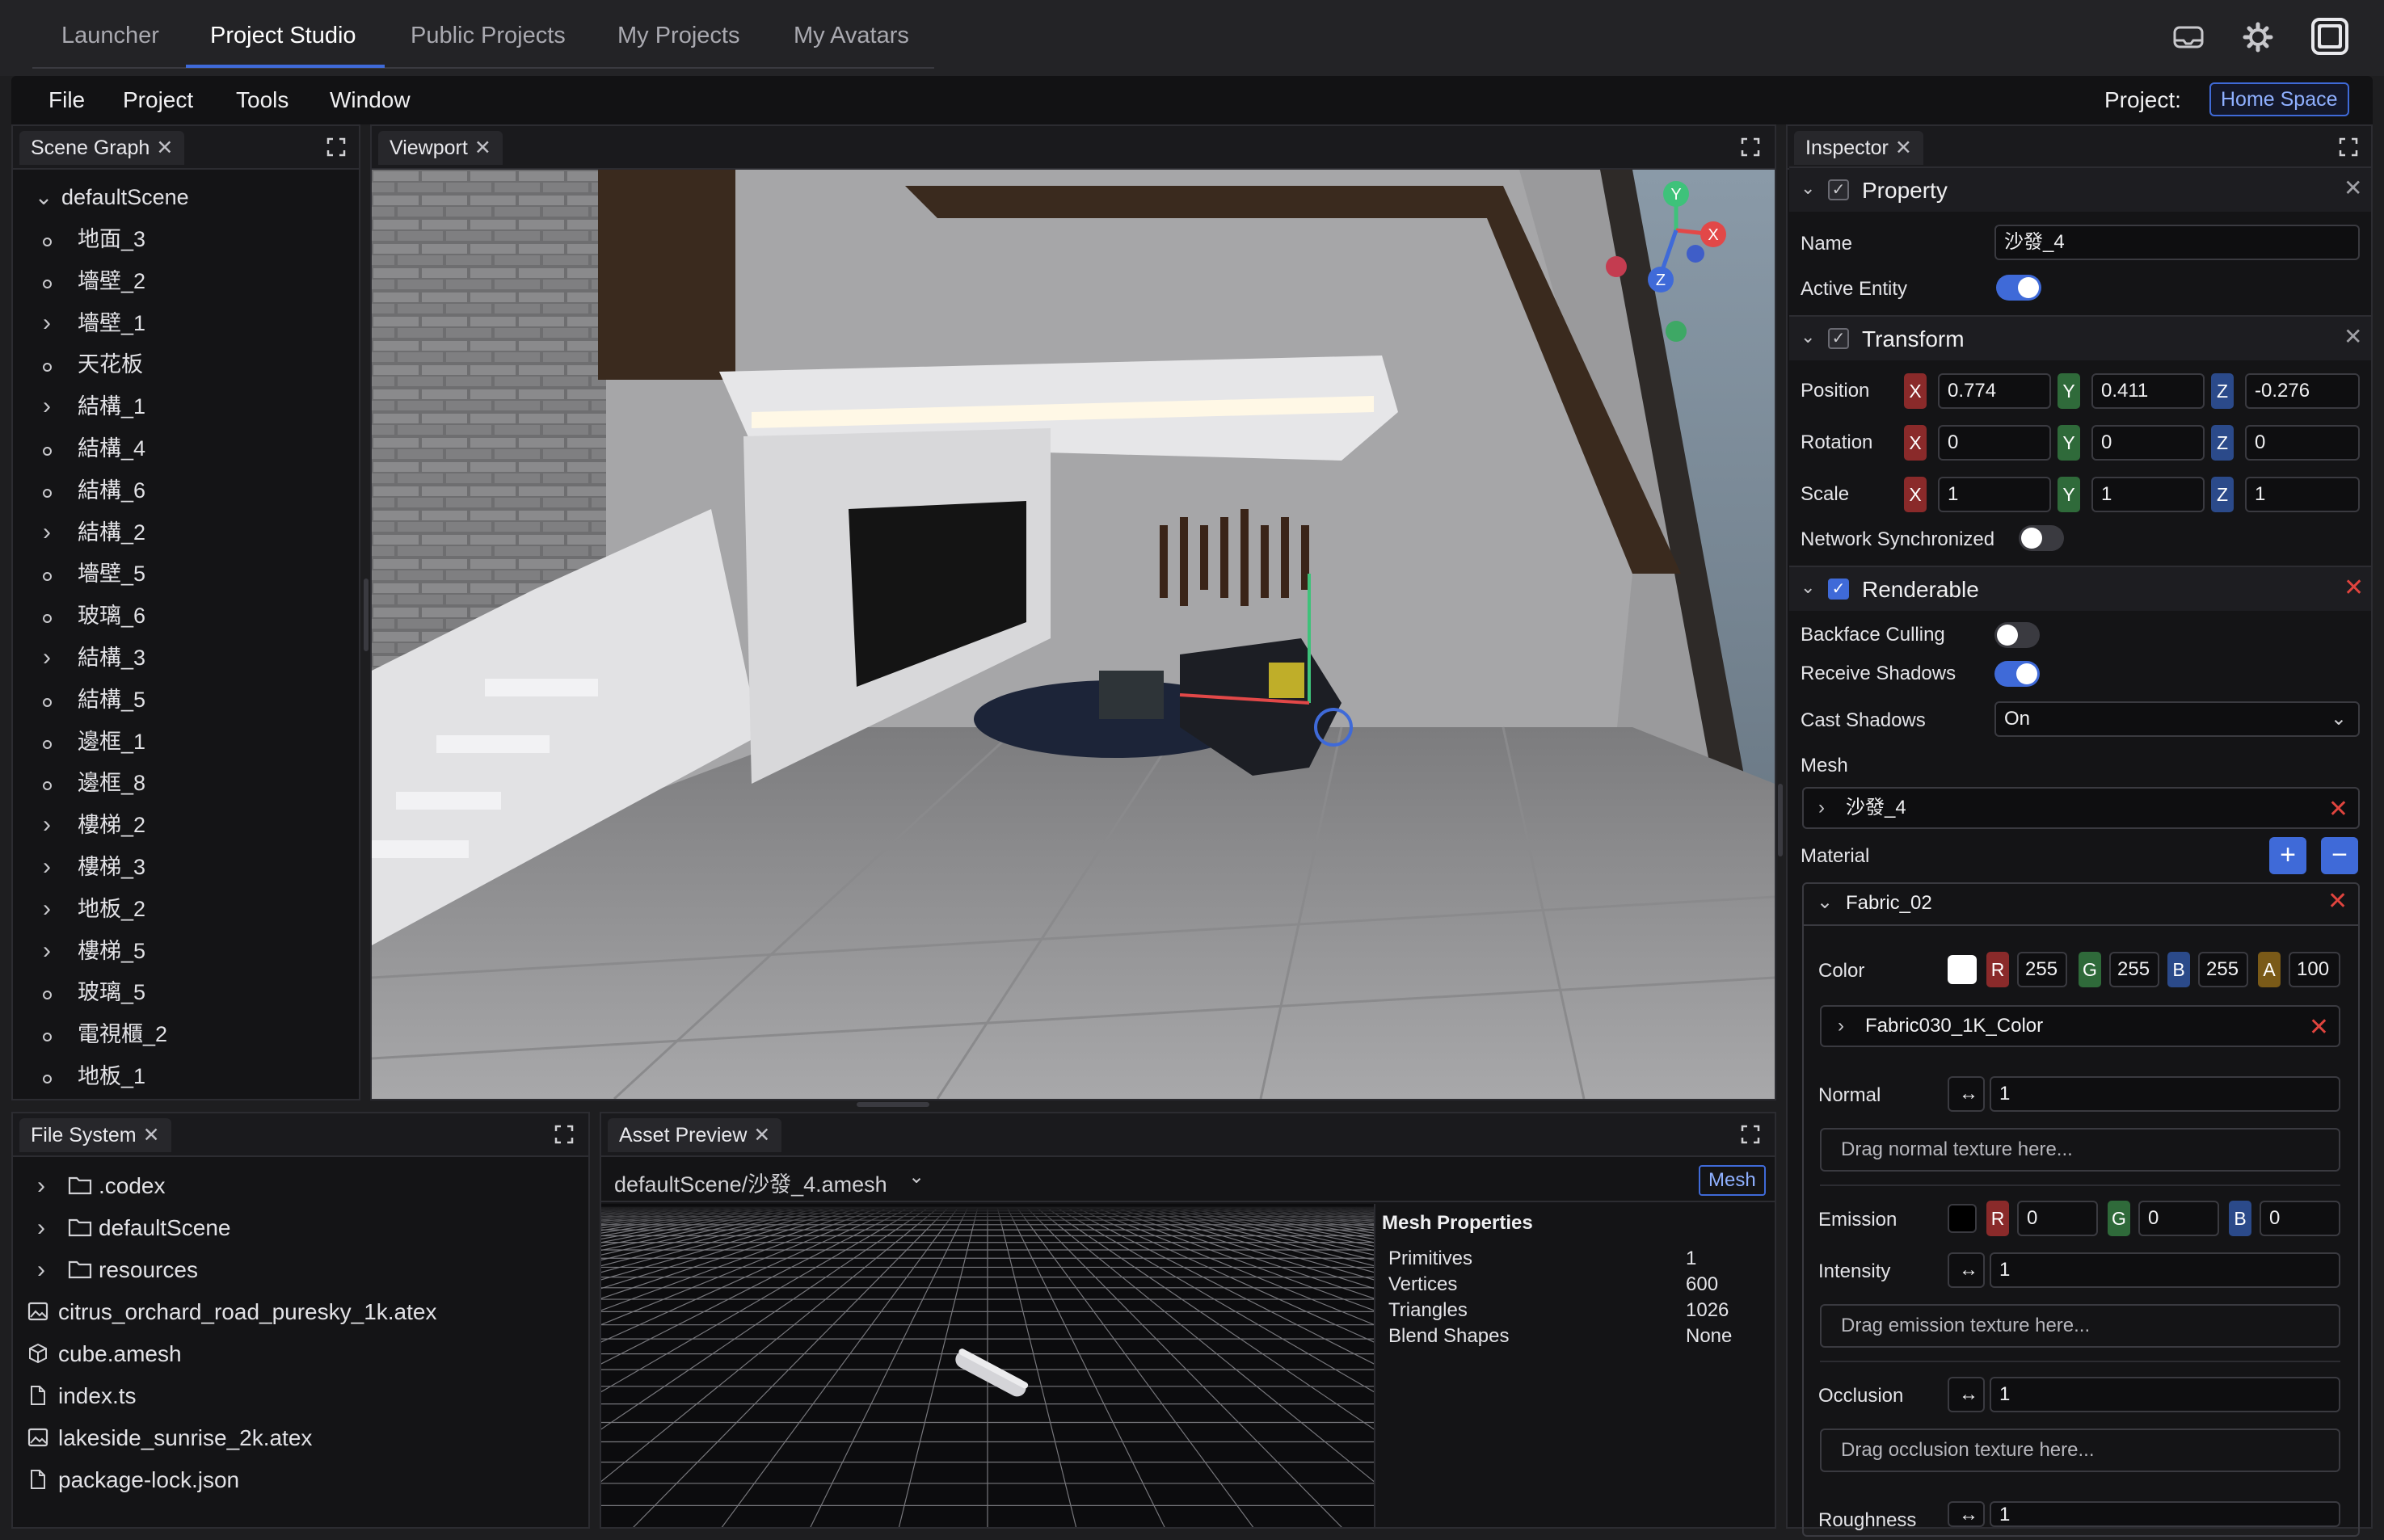  I want to click on name-field: 沙發_4, so click(2177, 242).